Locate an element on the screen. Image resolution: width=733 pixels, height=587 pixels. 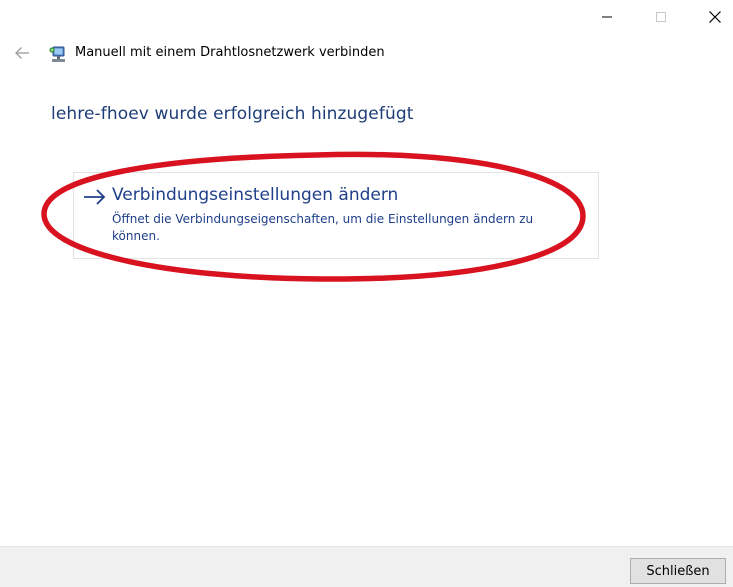
back-arrow-icon is located at coordinates (22, 53).